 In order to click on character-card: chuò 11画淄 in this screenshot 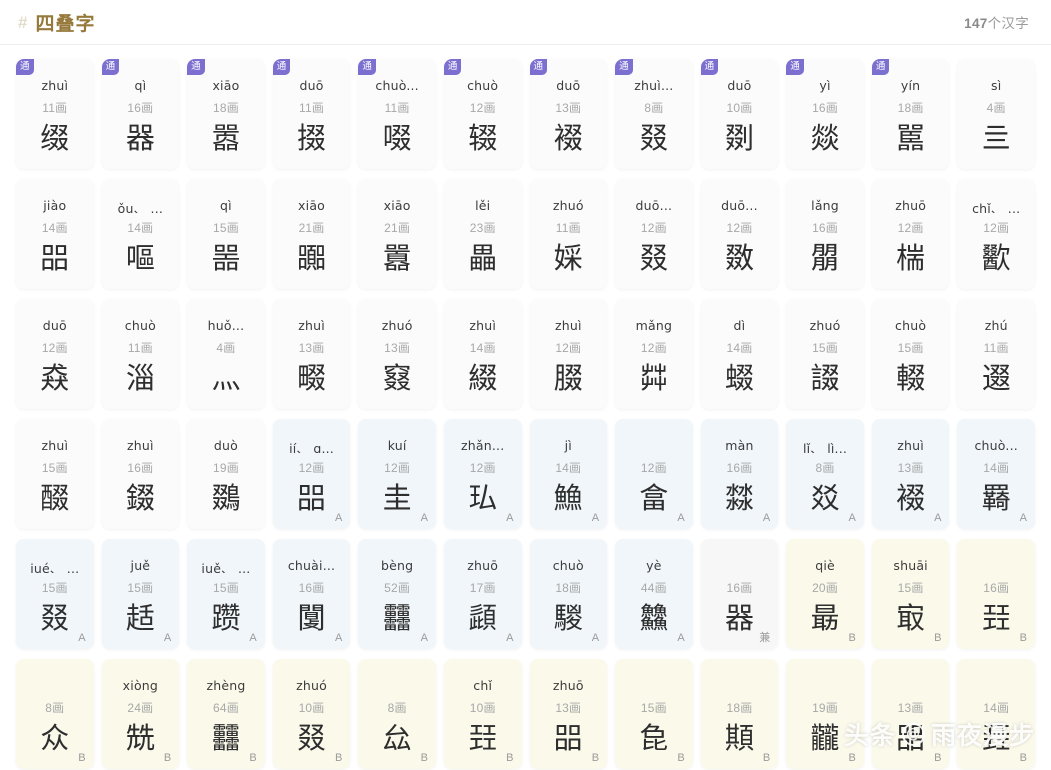, I will do `click(140, 354)`.